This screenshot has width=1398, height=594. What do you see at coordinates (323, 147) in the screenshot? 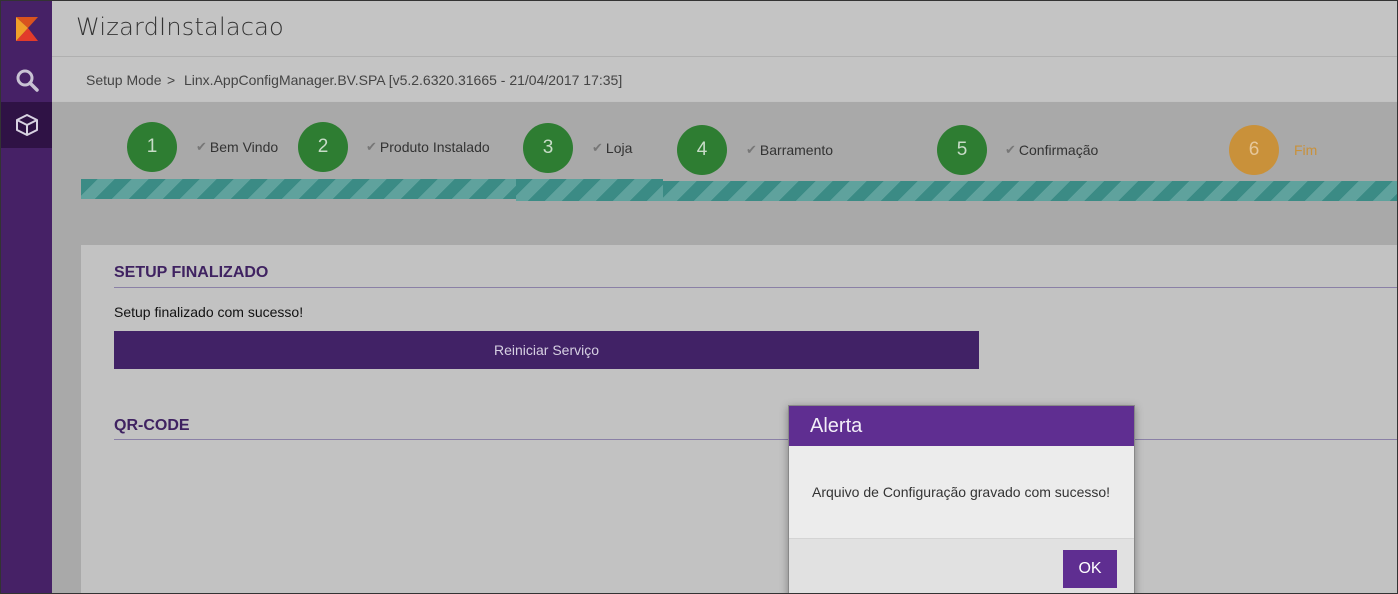
I see `step-2-circle: 2` at bounding box center [323, 147].